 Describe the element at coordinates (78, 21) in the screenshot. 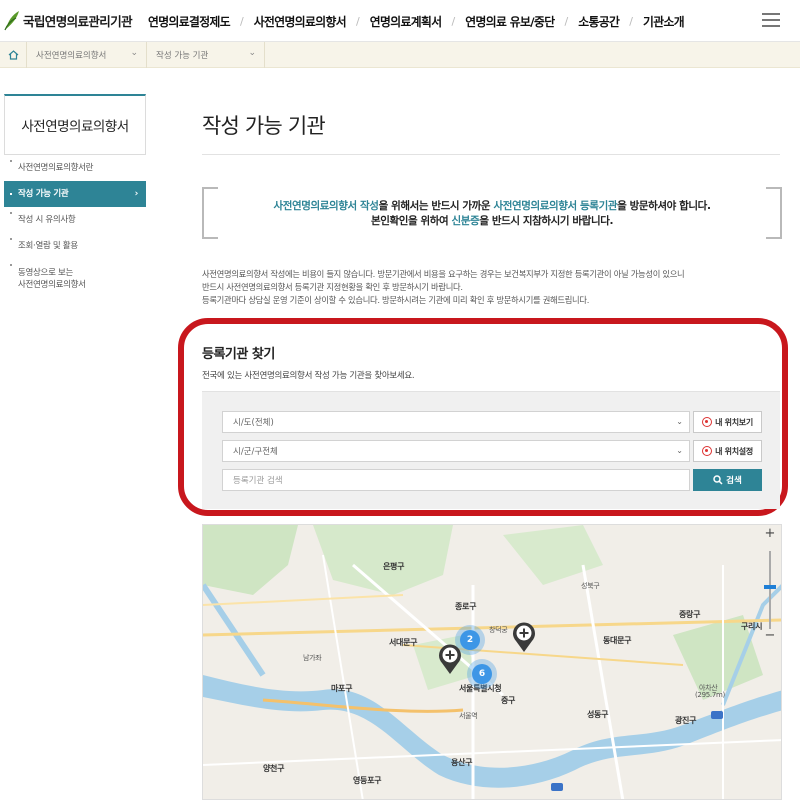

I see `logo-text: 국립연명의료관리기관` at that location.